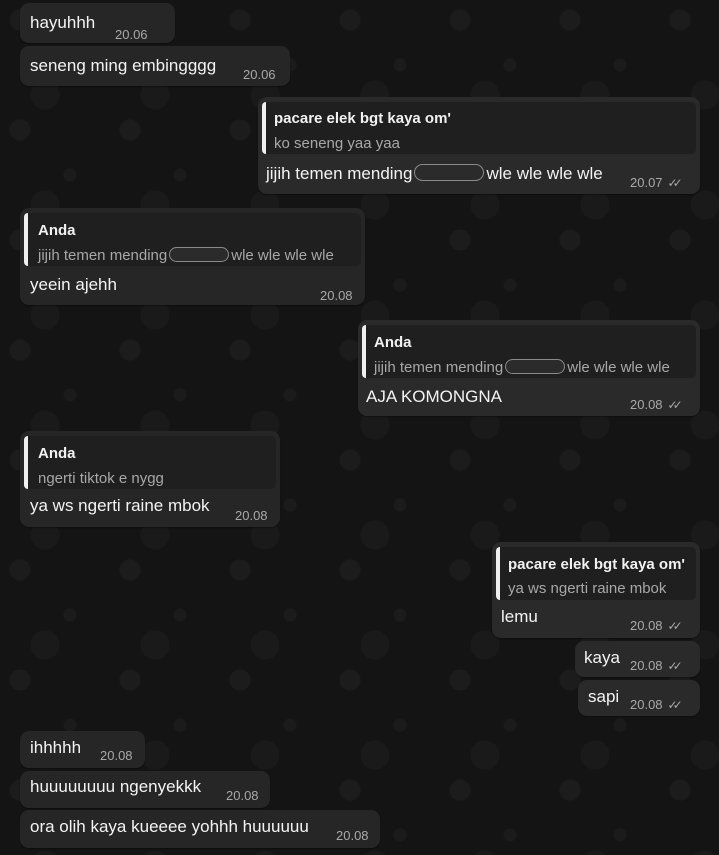 The image size is (719, 855). Describe the element at coordinates (150, 462) in the screenshot. I see `reply-quote: Anda ngerti tiktok e nygg` at that location.